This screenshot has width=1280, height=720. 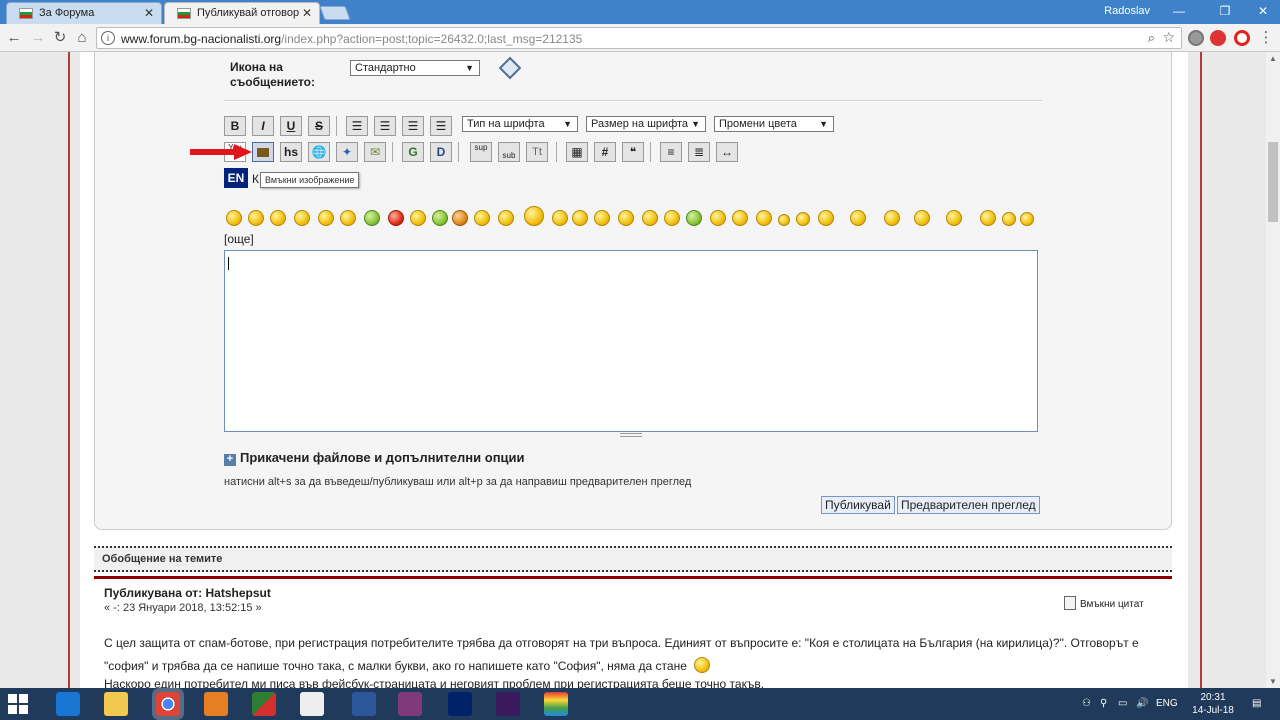 I want to click on quote-icon: ❝, so click(x=633, y=152).